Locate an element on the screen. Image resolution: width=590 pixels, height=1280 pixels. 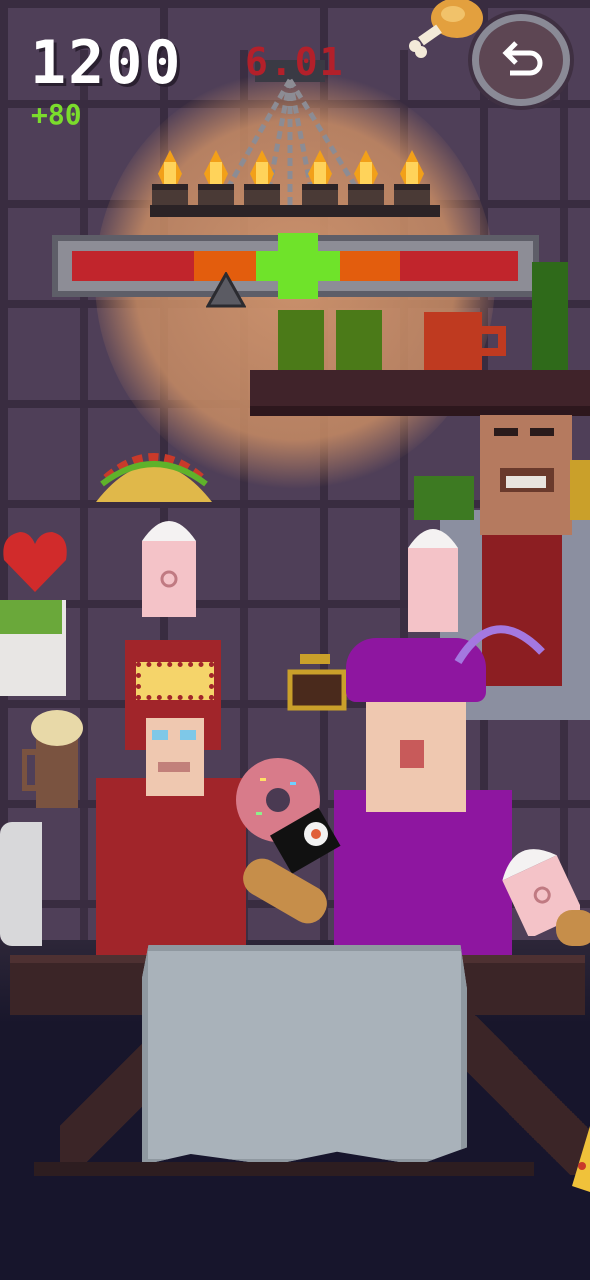
potion-bottle is located at coordinates (317, 682).